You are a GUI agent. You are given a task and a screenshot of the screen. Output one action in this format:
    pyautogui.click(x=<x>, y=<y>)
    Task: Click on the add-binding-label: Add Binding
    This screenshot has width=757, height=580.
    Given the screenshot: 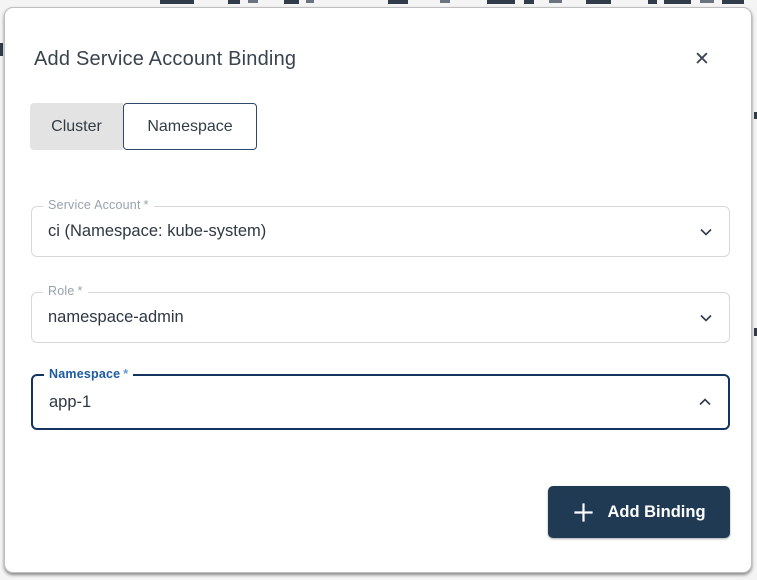 What is the action you would take?
    pyautogui.click(x=656, y=511)
    